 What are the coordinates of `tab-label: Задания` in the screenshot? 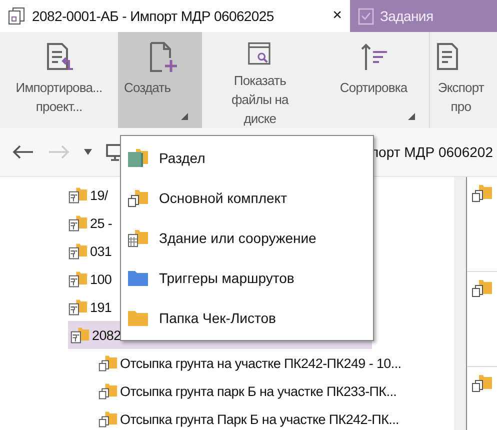 It's located at (407, 16).